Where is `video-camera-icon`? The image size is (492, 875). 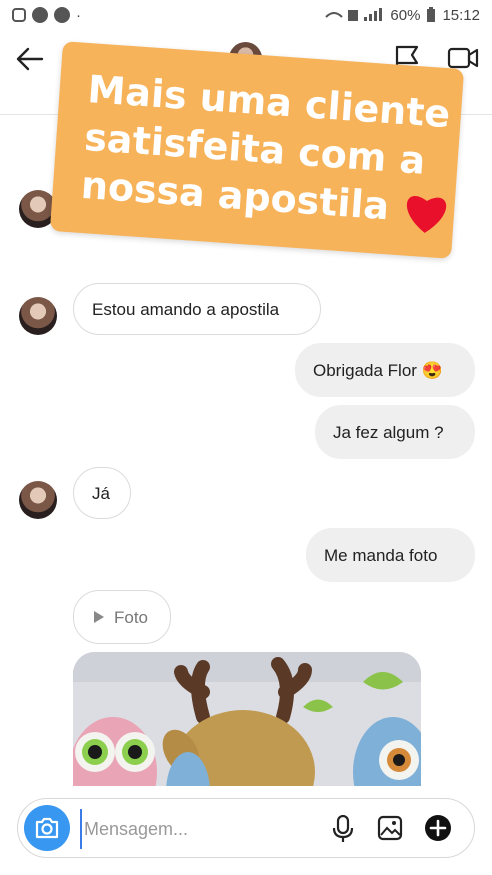 video-camera-icon is located at coordinates (463, 58).